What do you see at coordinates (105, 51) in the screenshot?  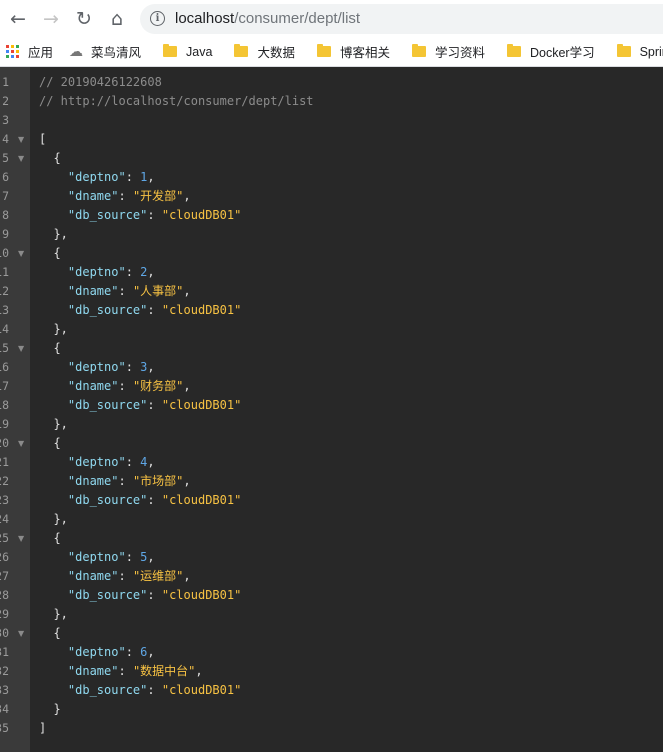 I see `bookmark-item: ☁ 菜鸟清风` at bounding box center [105, 51].